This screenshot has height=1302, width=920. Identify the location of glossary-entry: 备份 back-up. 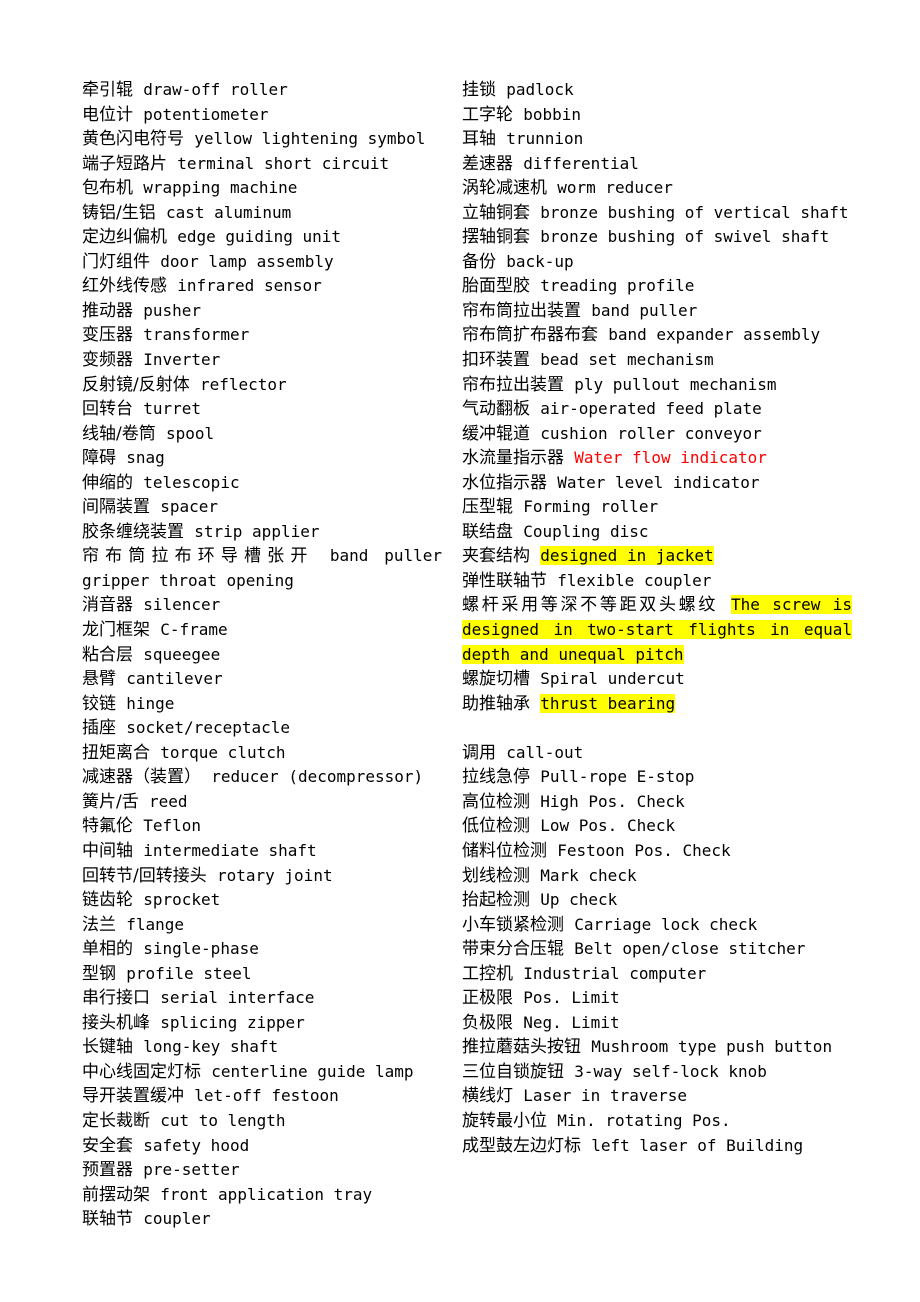
(657, 262).